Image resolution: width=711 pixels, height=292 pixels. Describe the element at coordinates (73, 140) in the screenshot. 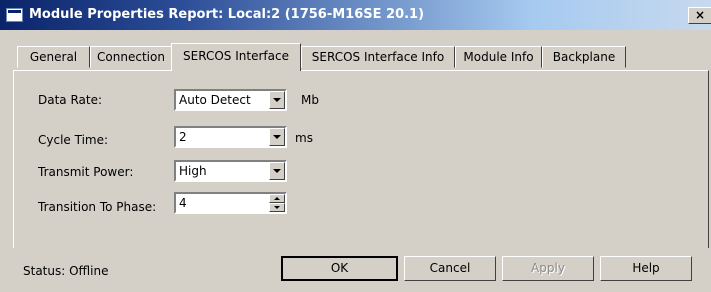

I see `cycle-time-label: Cycle Time:` at that location.